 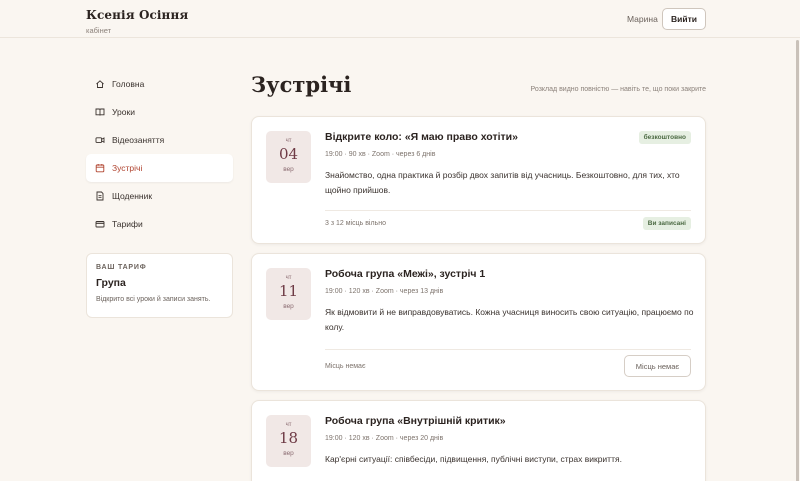 What do you see at coordinates (137, 15) in the screenshot?
I see `brand-name: Ксенія Осіння` at bounding box center [137, 15].